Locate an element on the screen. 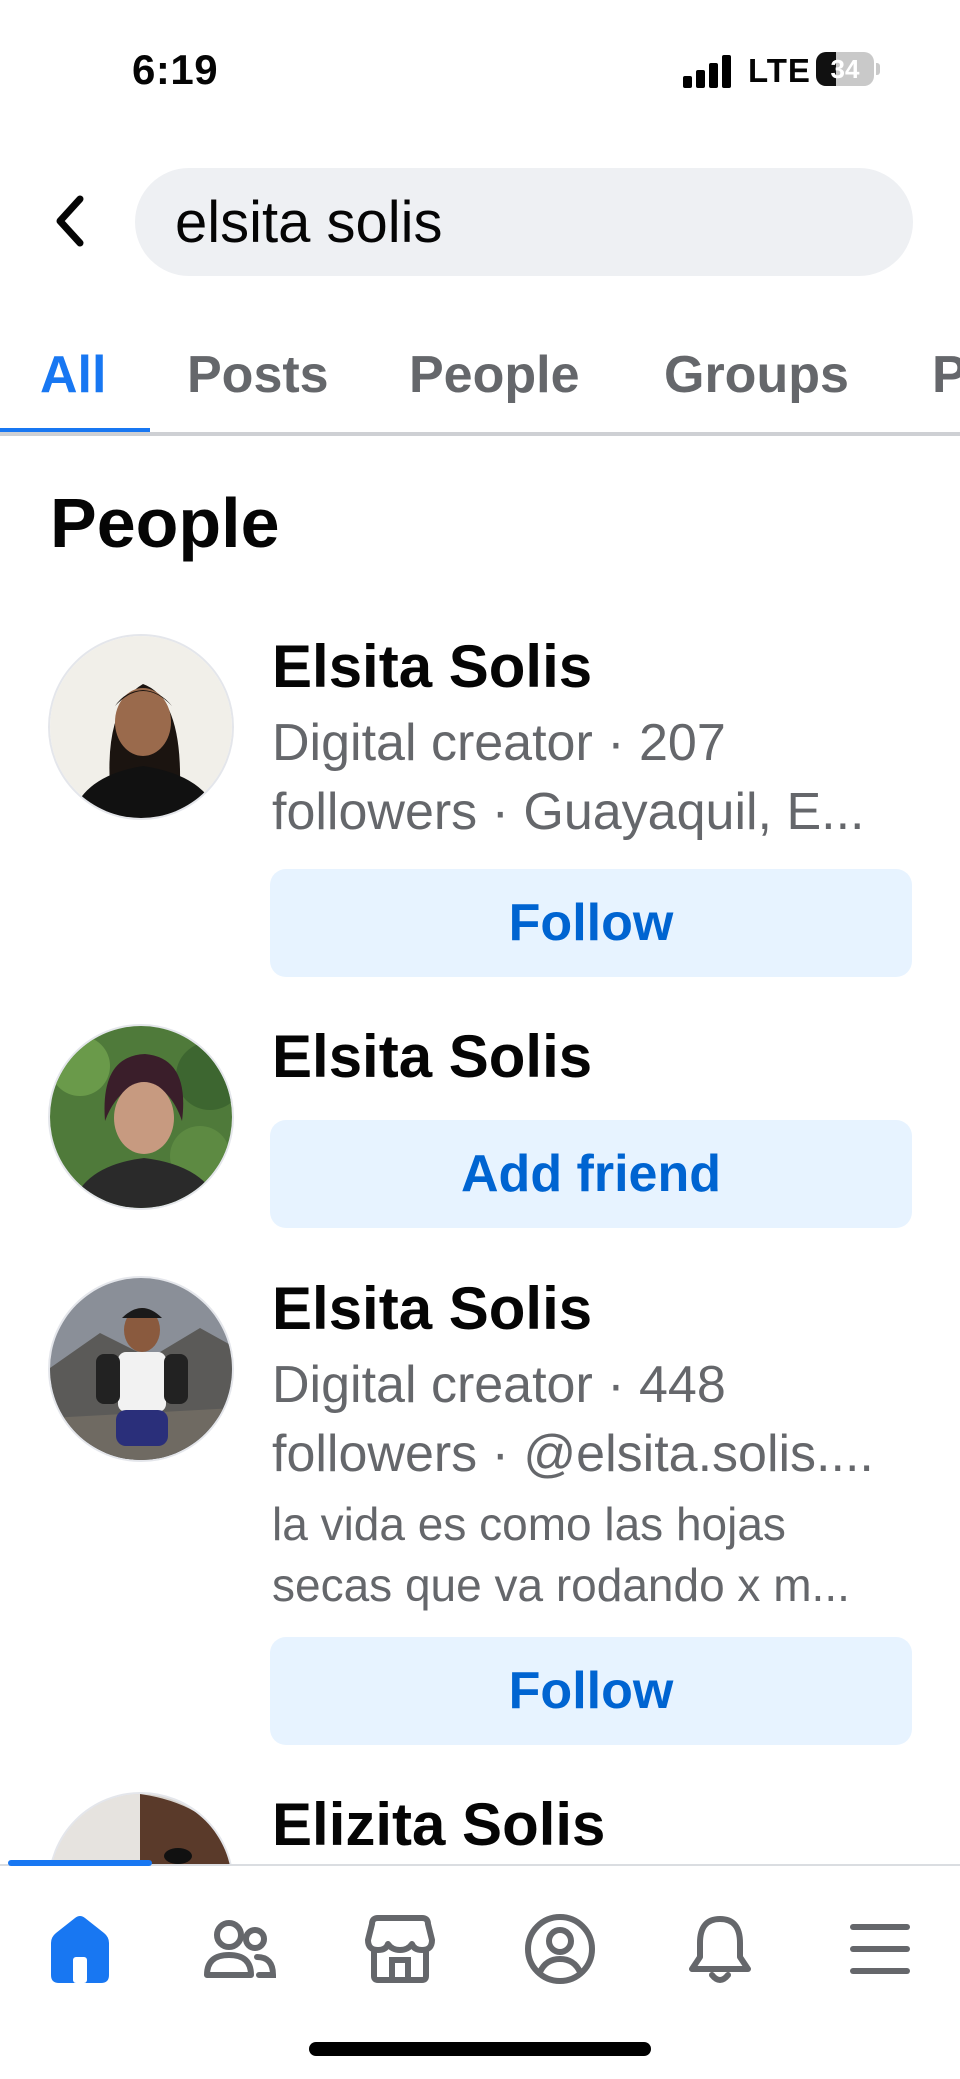  home-icon is located at coordinates (80, 1949).